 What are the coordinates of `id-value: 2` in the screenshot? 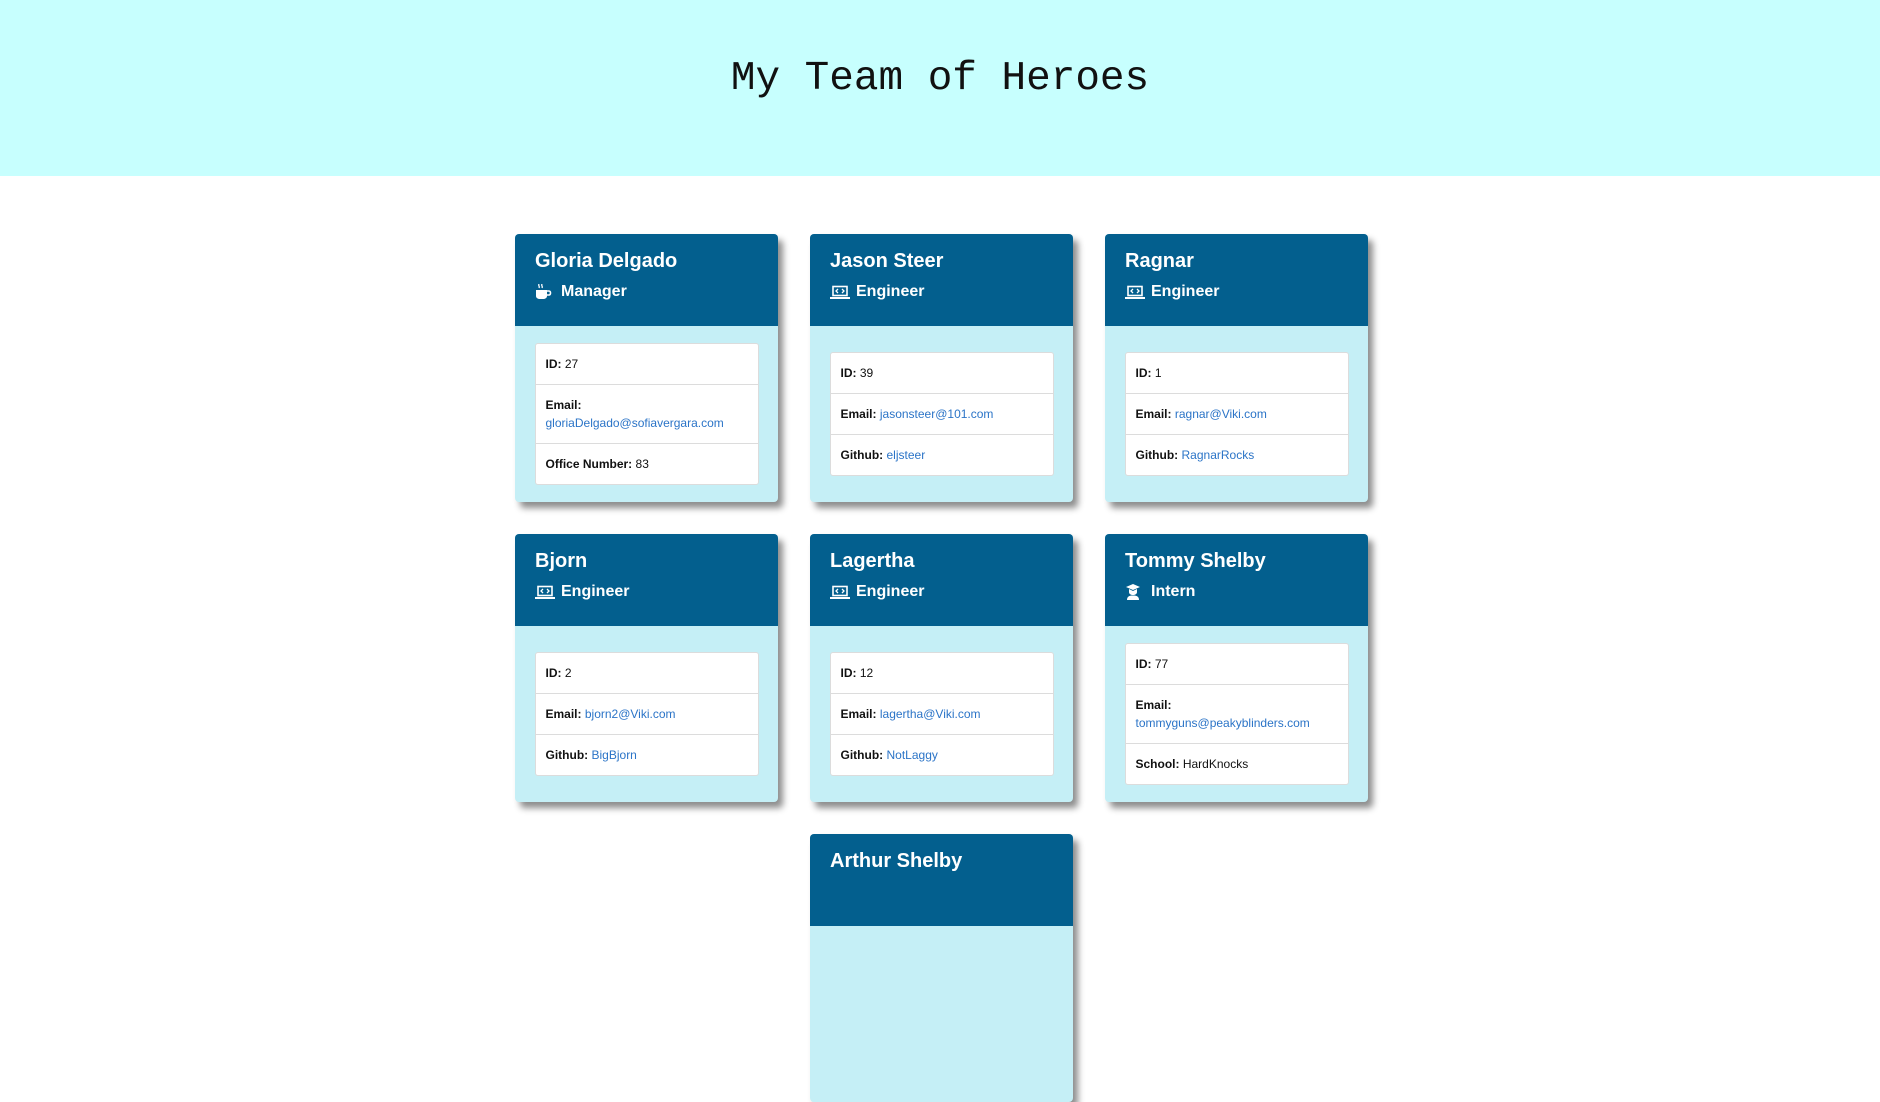 It's located at (568, 673).